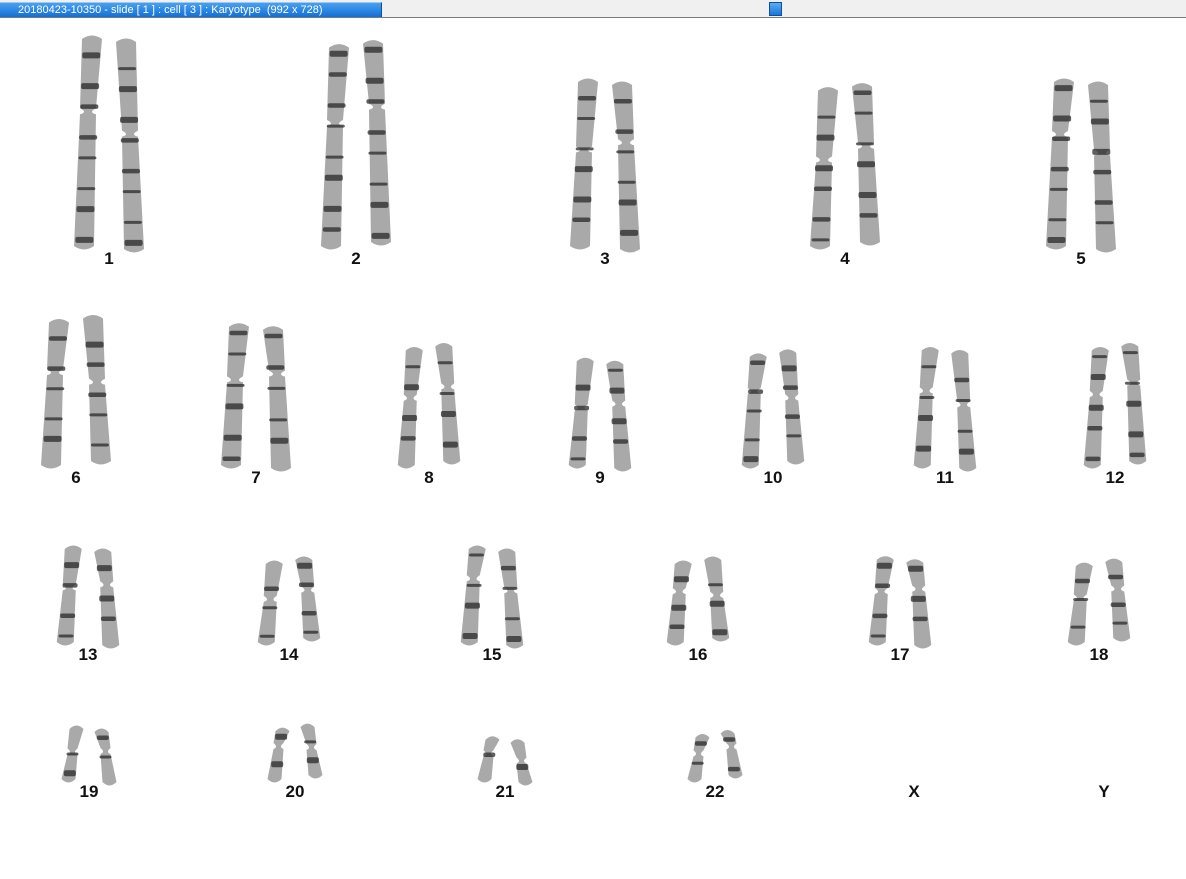 This screenshot has height=879, width=1186. Describe the element at coordinates (256, 477) in the screenshot. I see `chromosome-label-7: 7` at that location.